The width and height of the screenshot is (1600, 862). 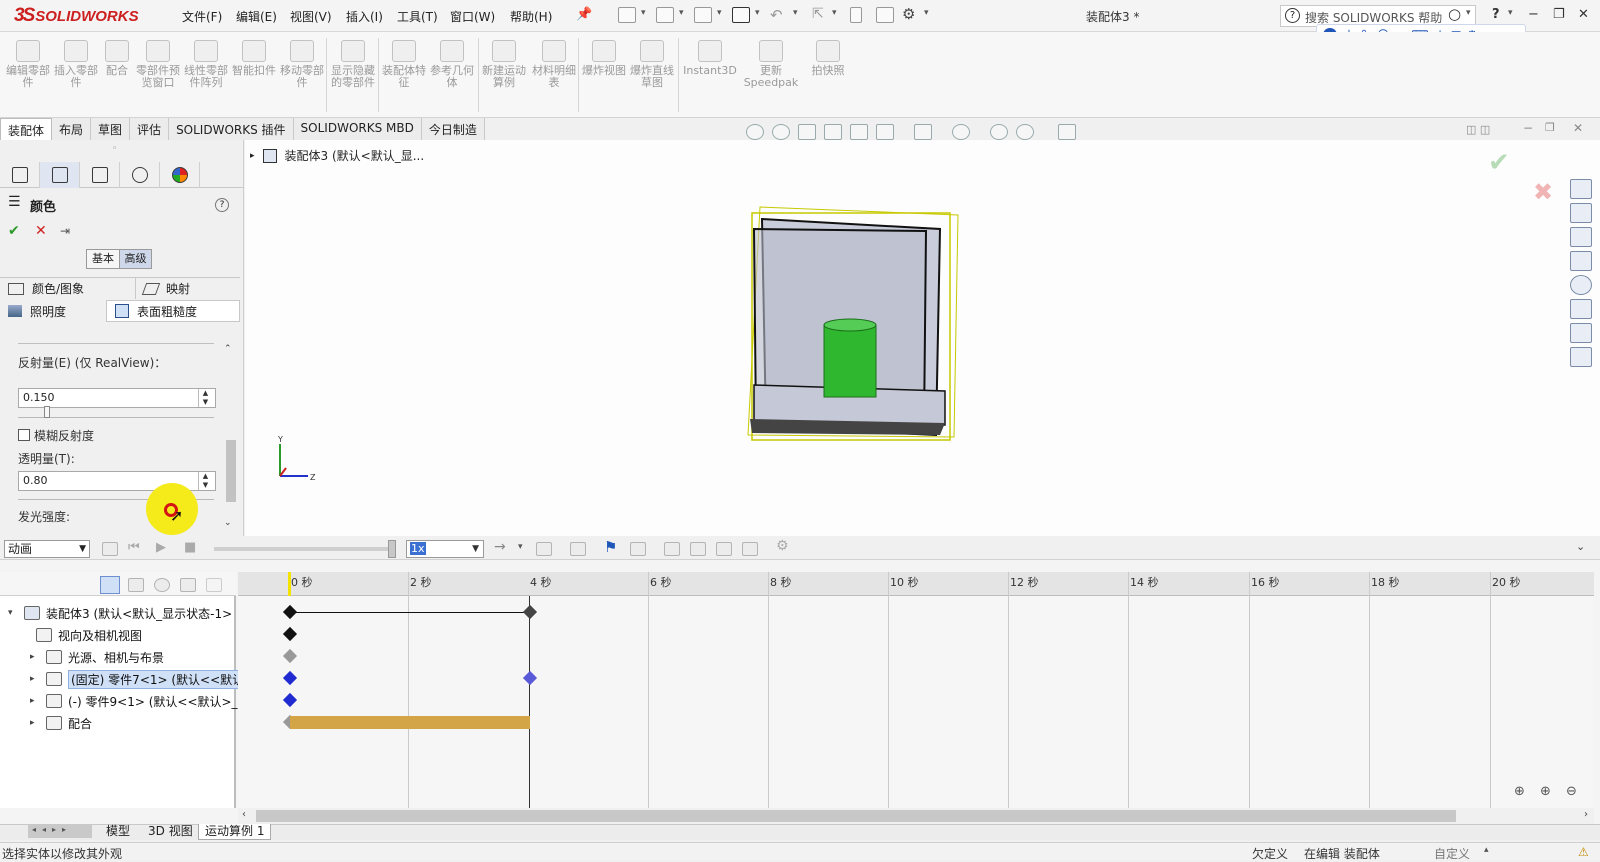 I want to click on file-explorer-icon, so click(x=1581, y=237).